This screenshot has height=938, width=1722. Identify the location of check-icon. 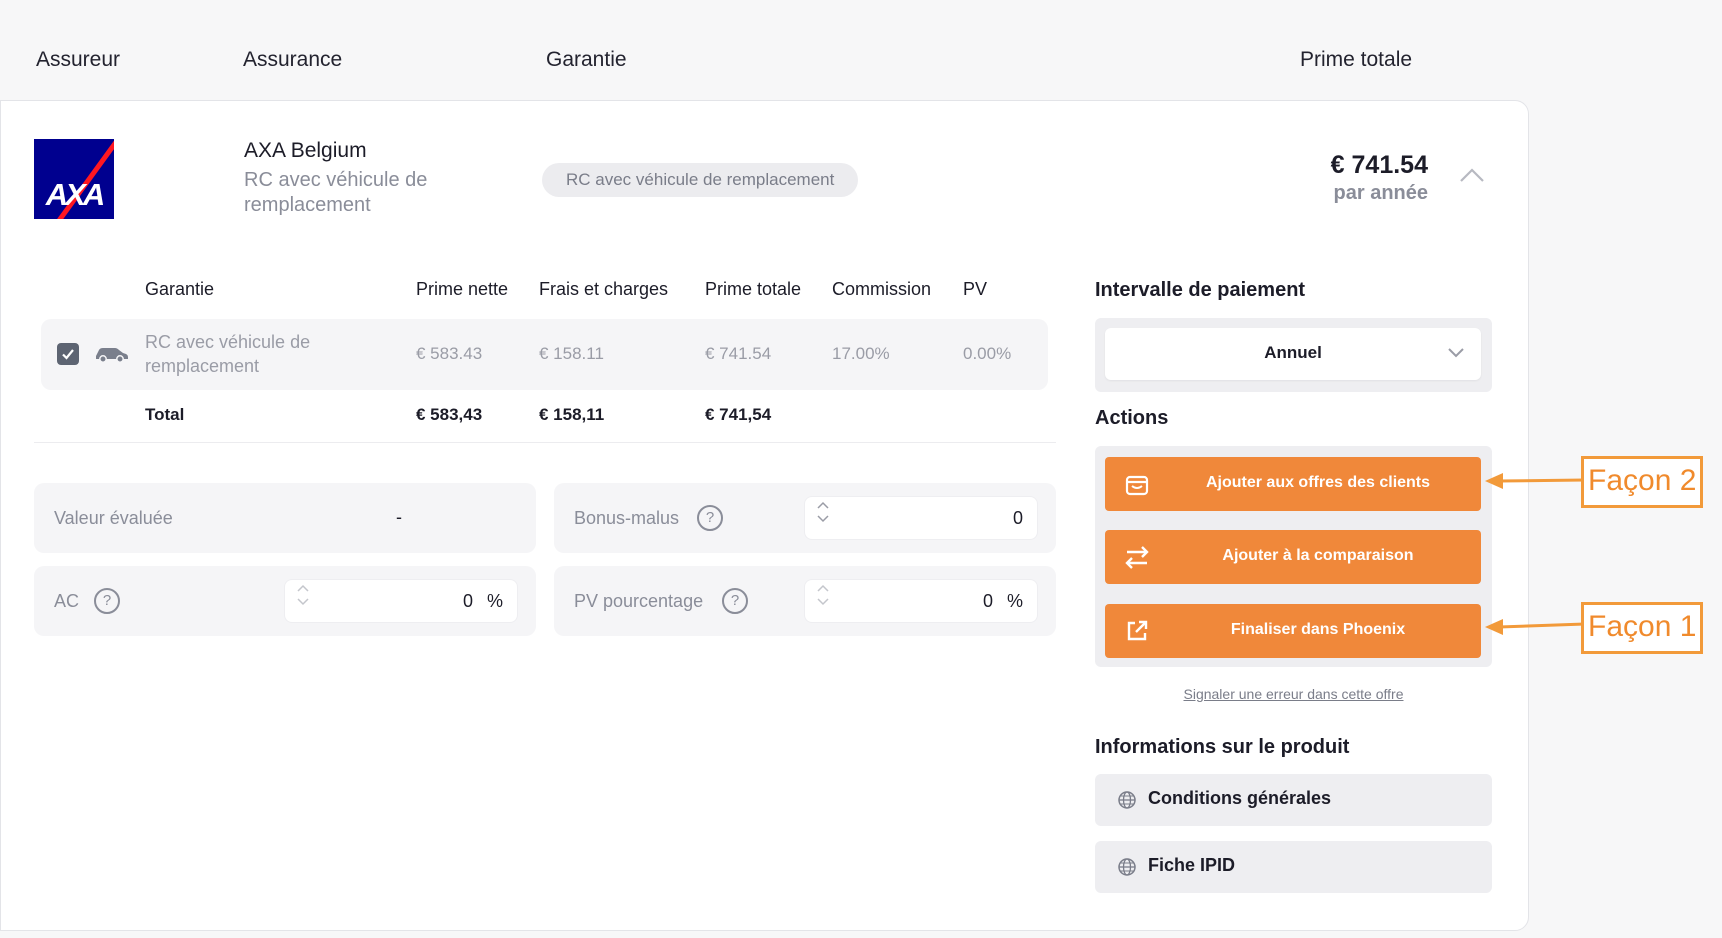
(68, 354).